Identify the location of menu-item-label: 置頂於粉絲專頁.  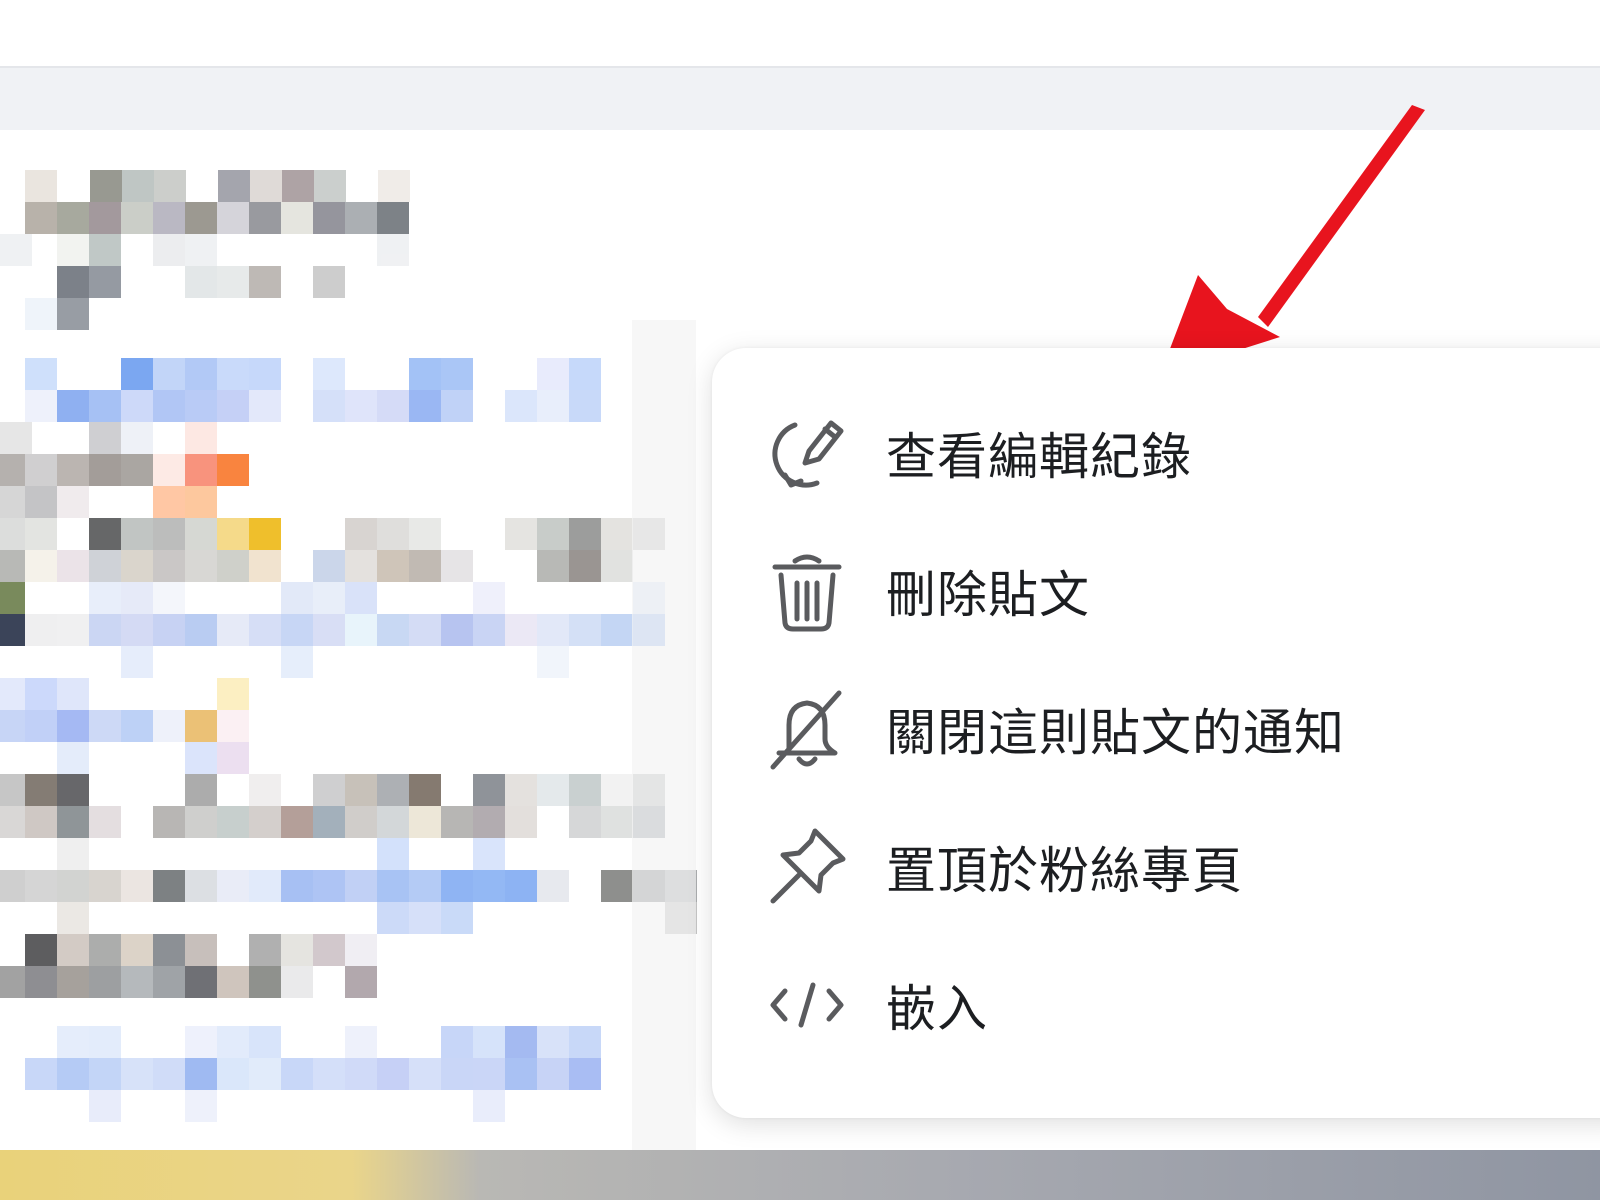
(1064, 871).